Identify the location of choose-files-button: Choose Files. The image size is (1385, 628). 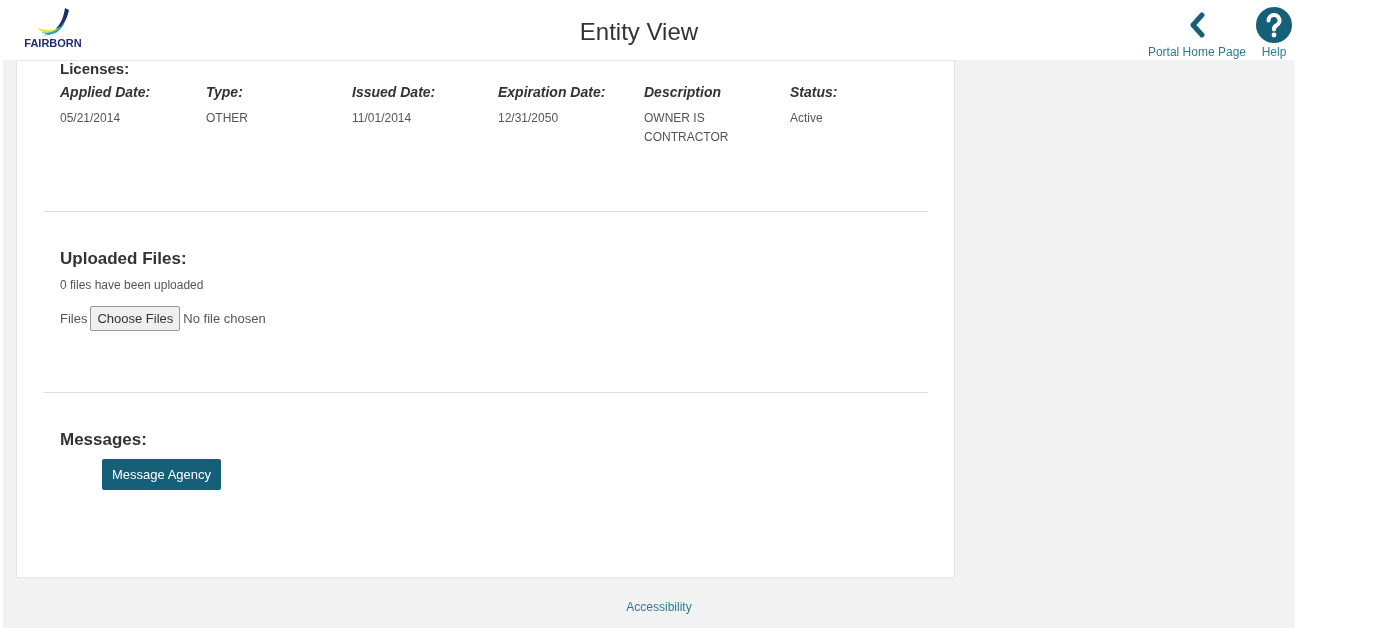
(135, 318).